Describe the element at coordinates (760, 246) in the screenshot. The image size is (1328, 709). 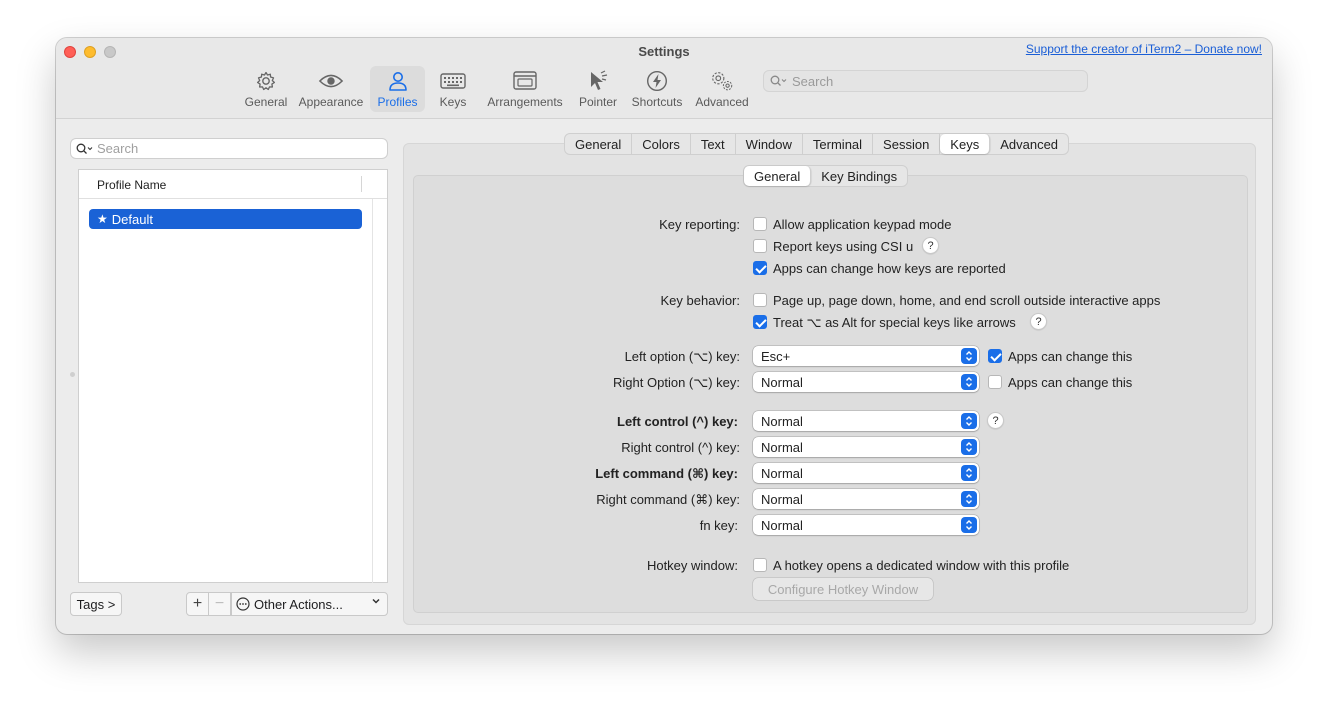
I see `report-csi-u-checkbox` at that location.